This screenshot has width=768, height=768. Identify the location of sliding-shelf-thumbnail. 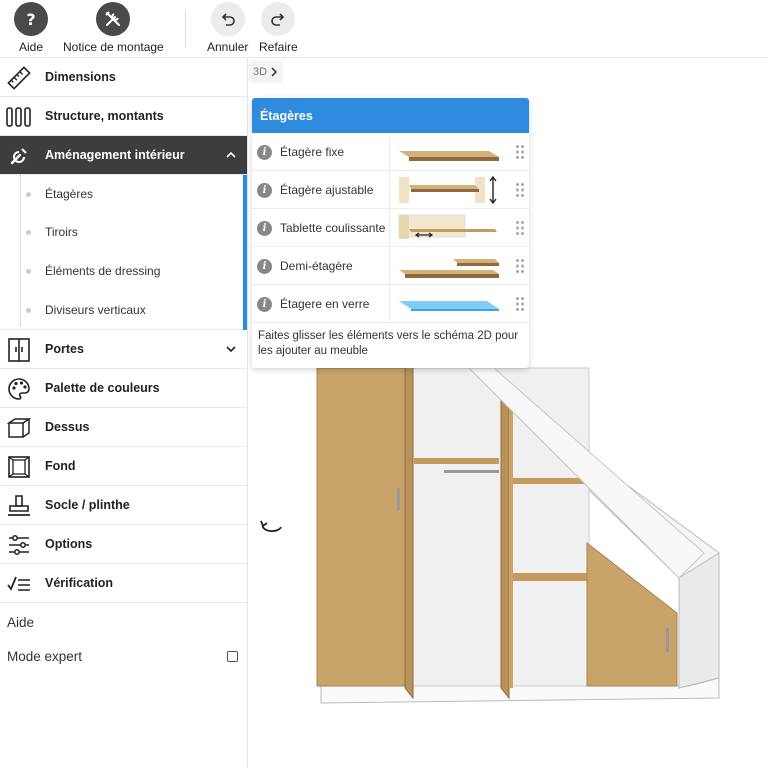
(447, 226).